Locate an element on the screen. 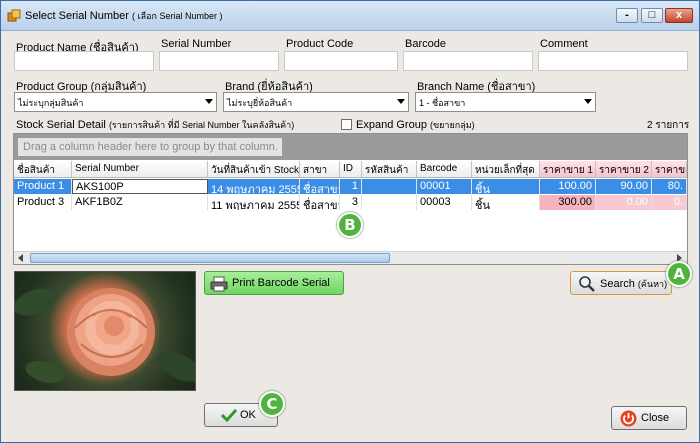 This screenshot has height=443, width=700. barcode-label: Barcode is located at coordinates (425, 44).